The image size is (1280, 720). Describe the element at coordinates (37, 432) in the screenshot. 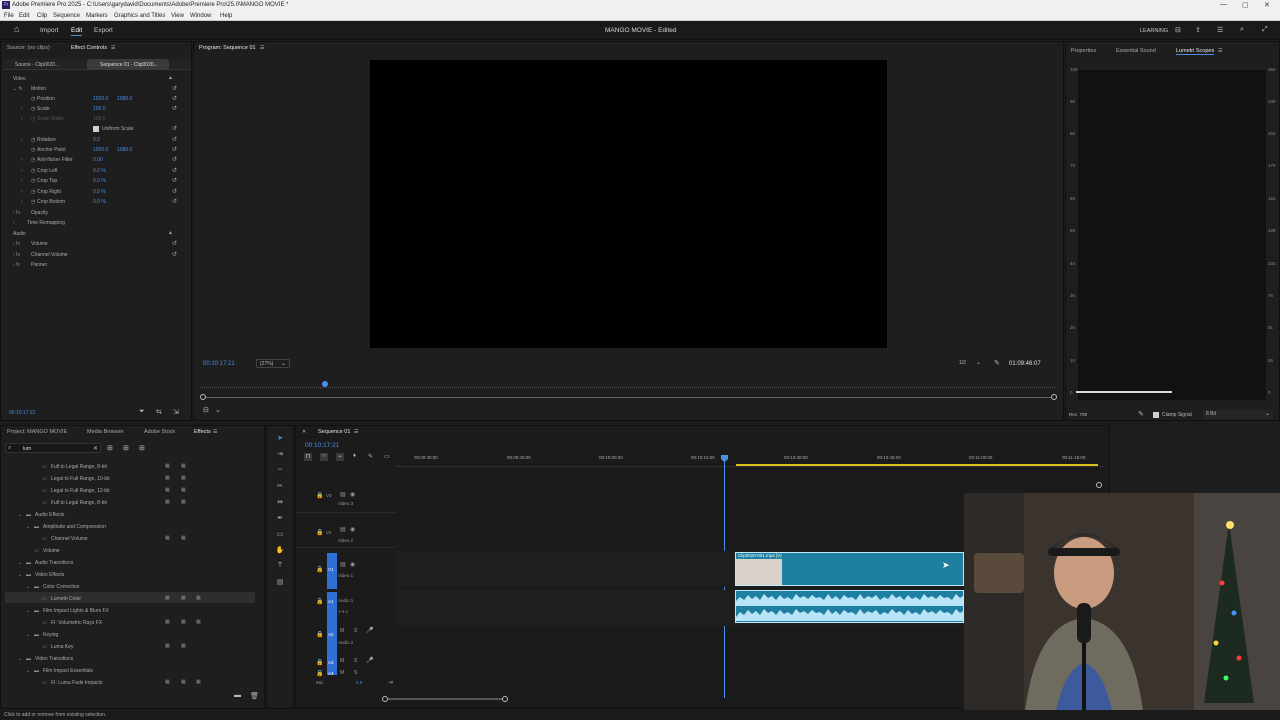

I see `tab-project: Project: MANGO MOVIE` at that location.